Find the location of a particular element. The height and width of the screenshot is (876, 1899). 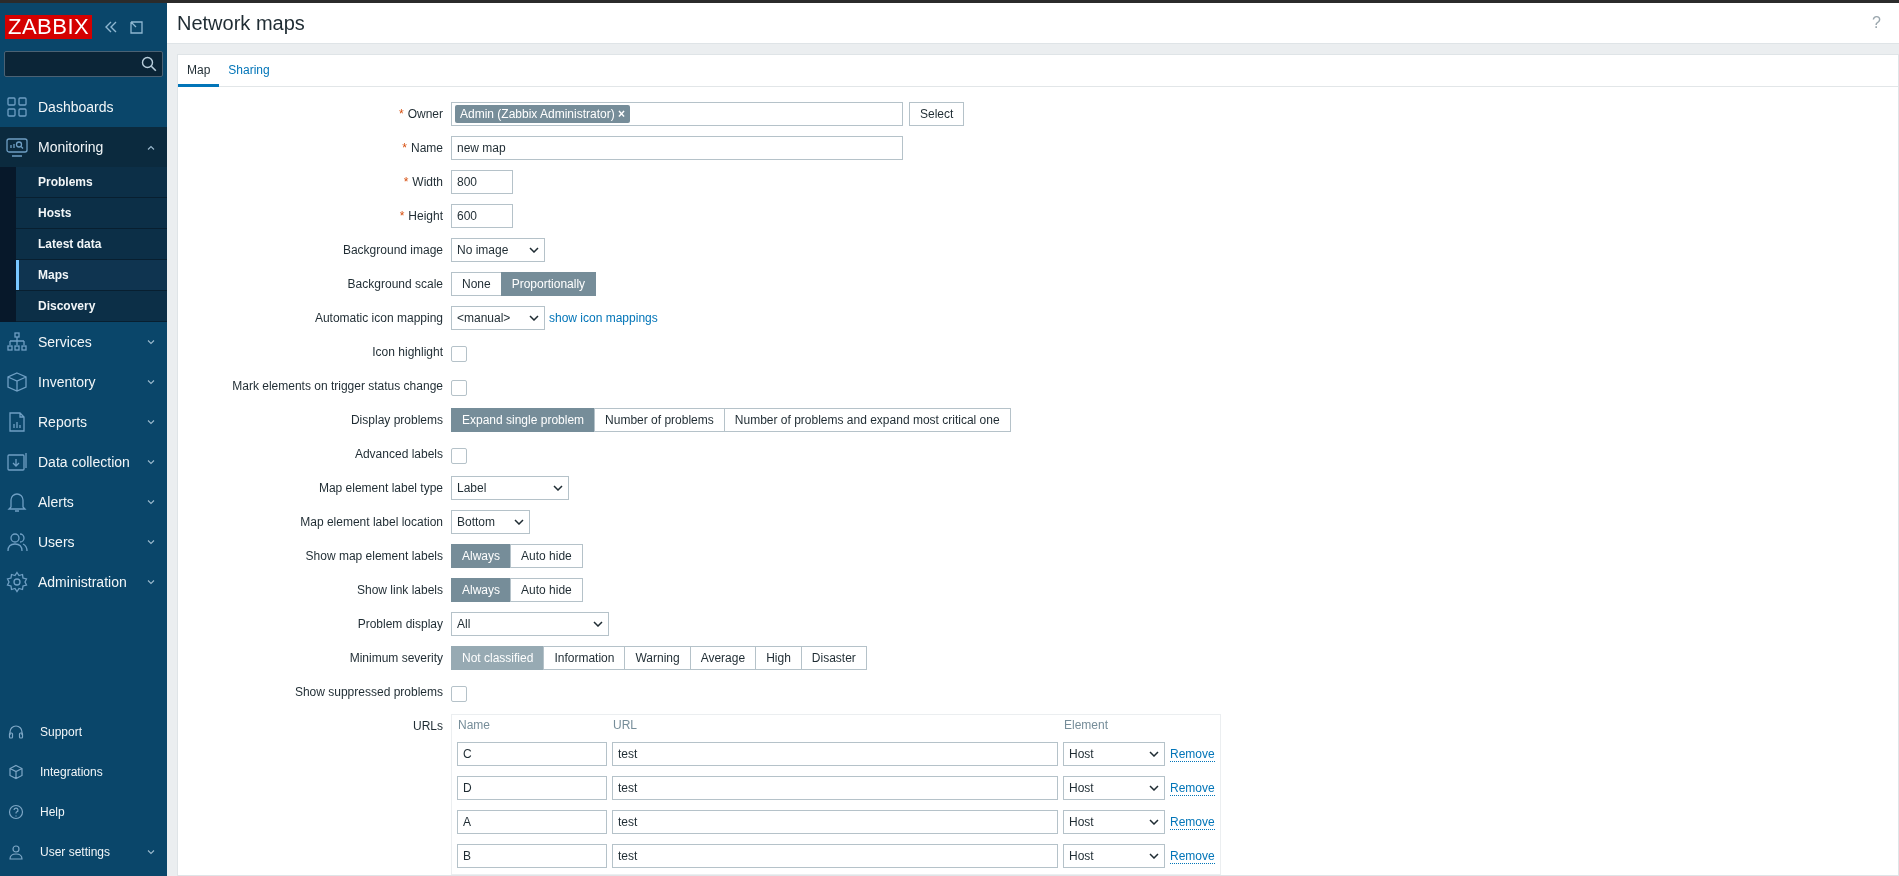

tab: Sharing is located at coordinates (249, 71).